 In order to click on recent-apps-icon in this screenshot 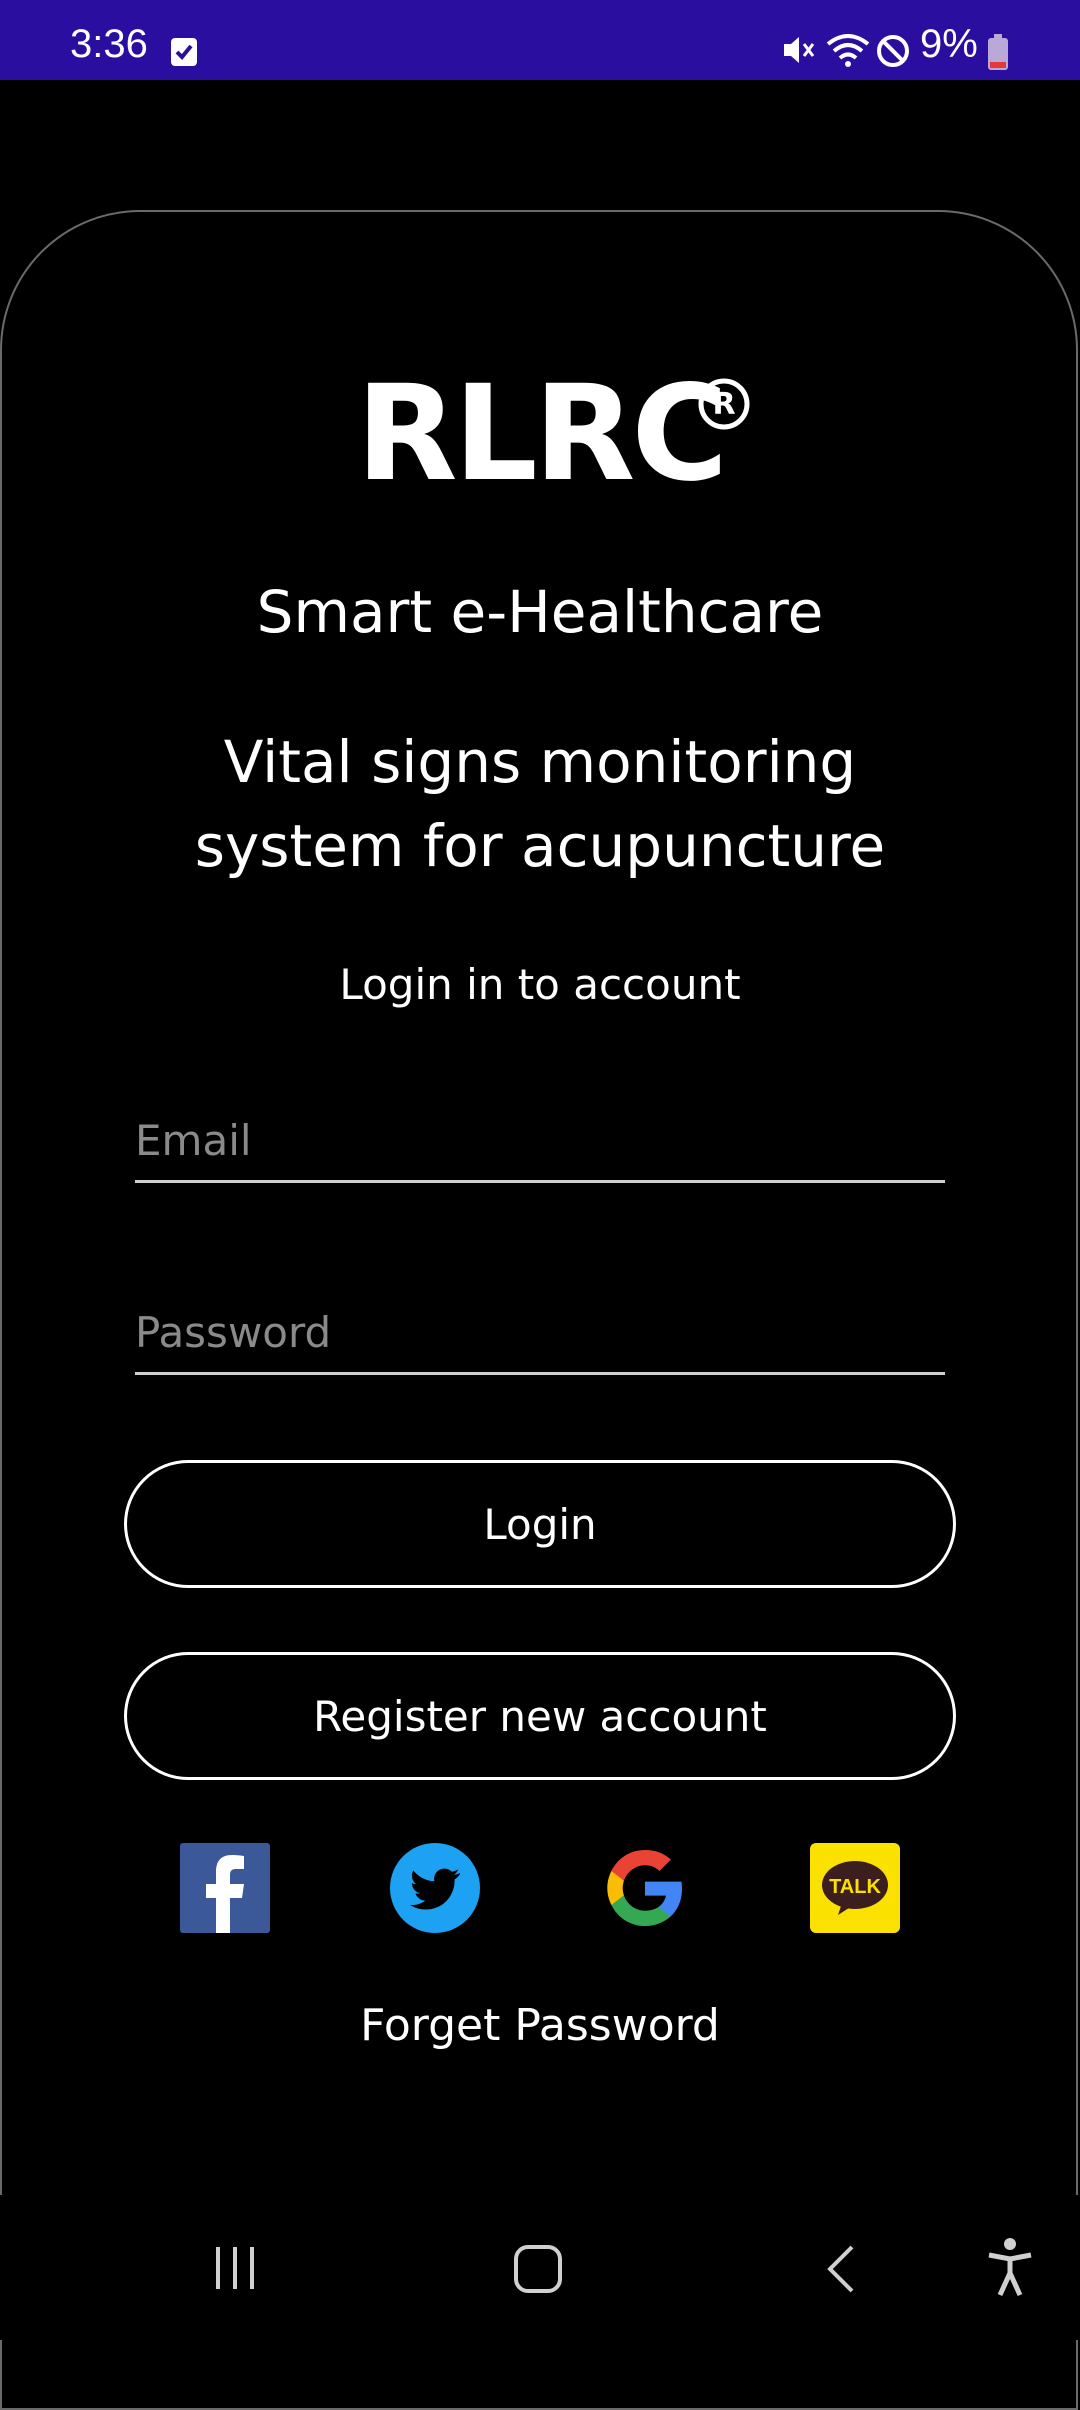, I will do `click(235, 2268)`.